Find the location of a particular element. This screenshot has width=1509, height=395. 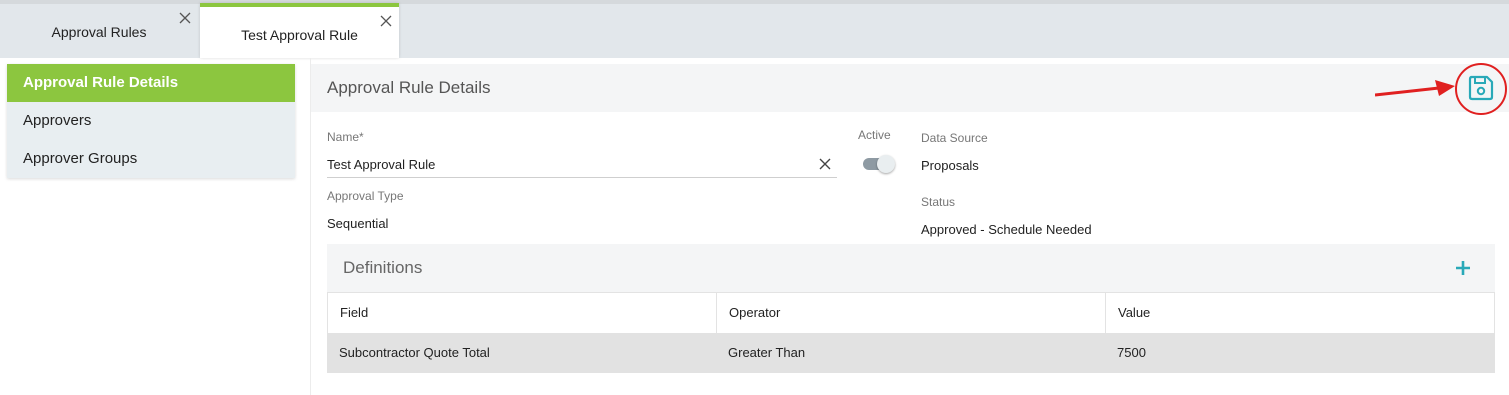

tab-label: Approval Rules is located at coordinates (99, 32).